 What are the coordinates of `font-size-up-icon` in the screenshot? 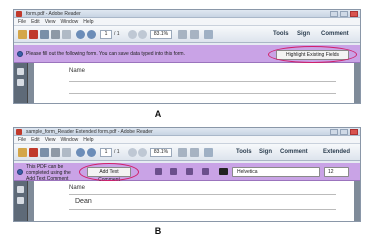 It's located at (173, 171).